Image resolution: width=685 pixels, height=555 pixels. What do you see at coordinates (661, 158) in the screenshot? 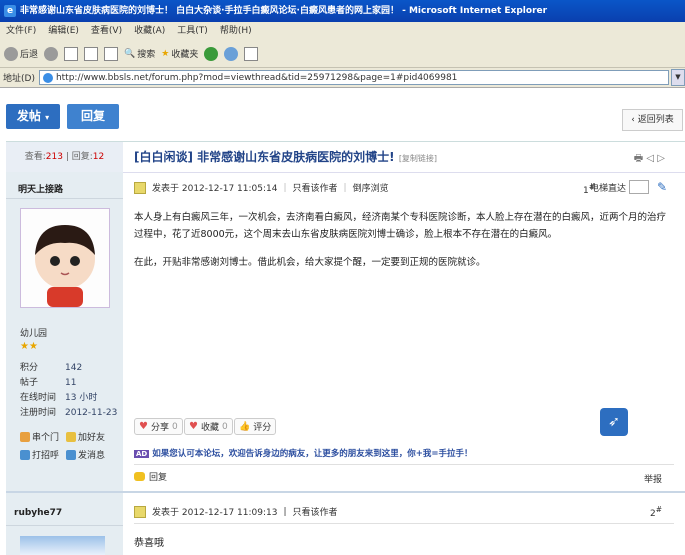
I see `next-thread-icon: ▷` at bounding box center [661, 158].